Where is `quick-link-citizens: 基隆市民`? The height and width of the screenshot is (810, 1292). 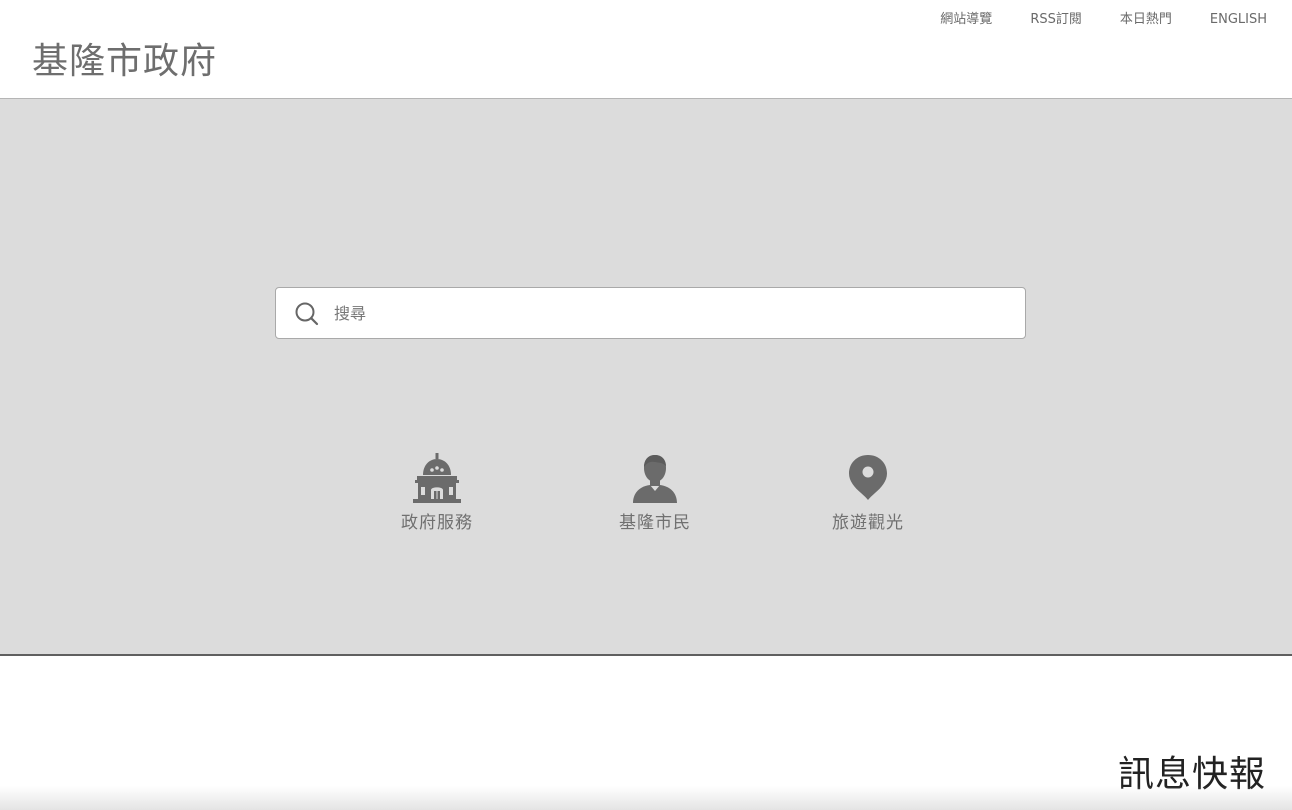
quick-link-citizens: 基隆市民 is located at coordinates (655, 494).